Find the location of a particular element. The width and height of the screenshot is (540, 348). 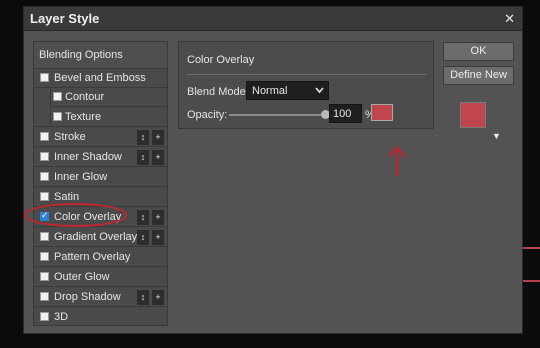

color-overlay-add-icon: + is located at coordinates (158, 217).